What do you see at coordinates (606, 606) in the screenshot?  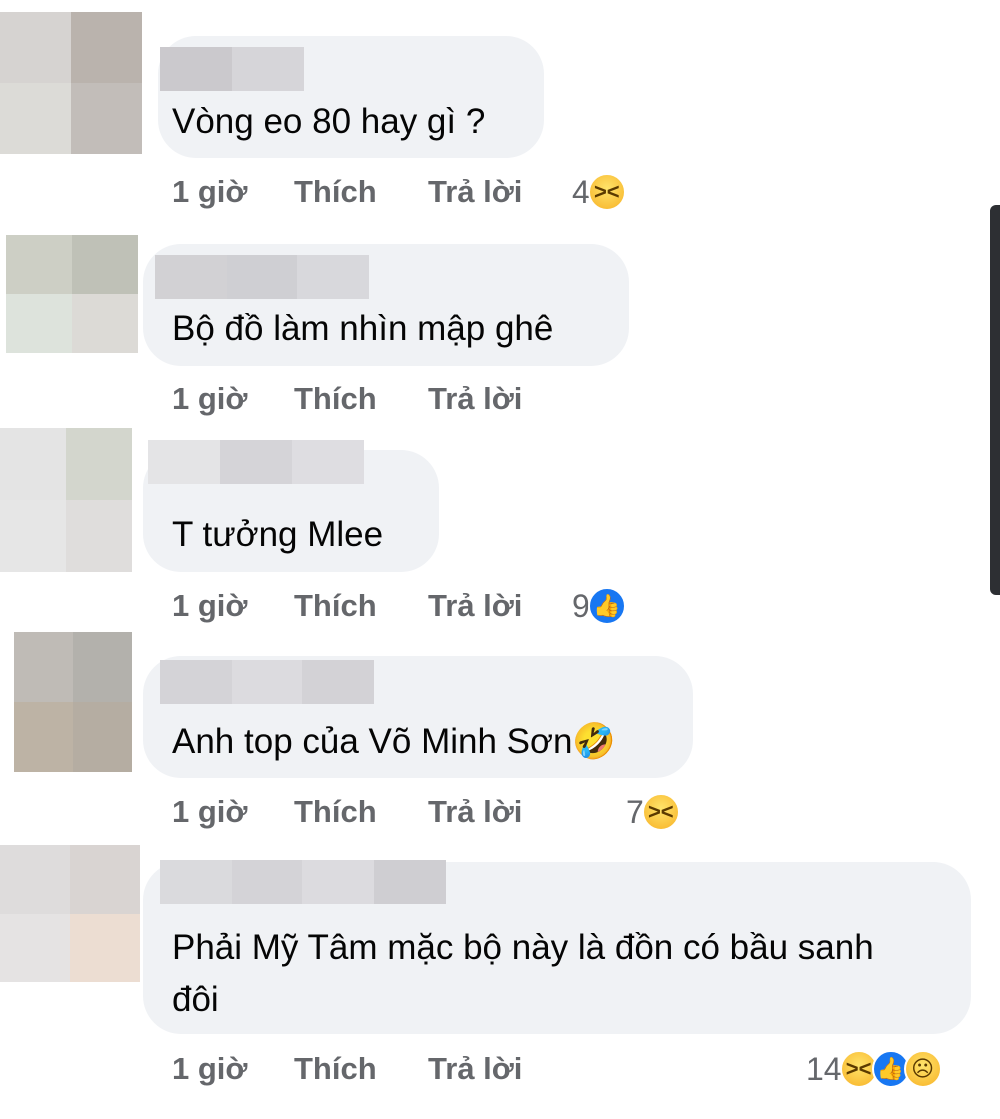 I see `like-icon: 👍` at bounding box center [606, 606].